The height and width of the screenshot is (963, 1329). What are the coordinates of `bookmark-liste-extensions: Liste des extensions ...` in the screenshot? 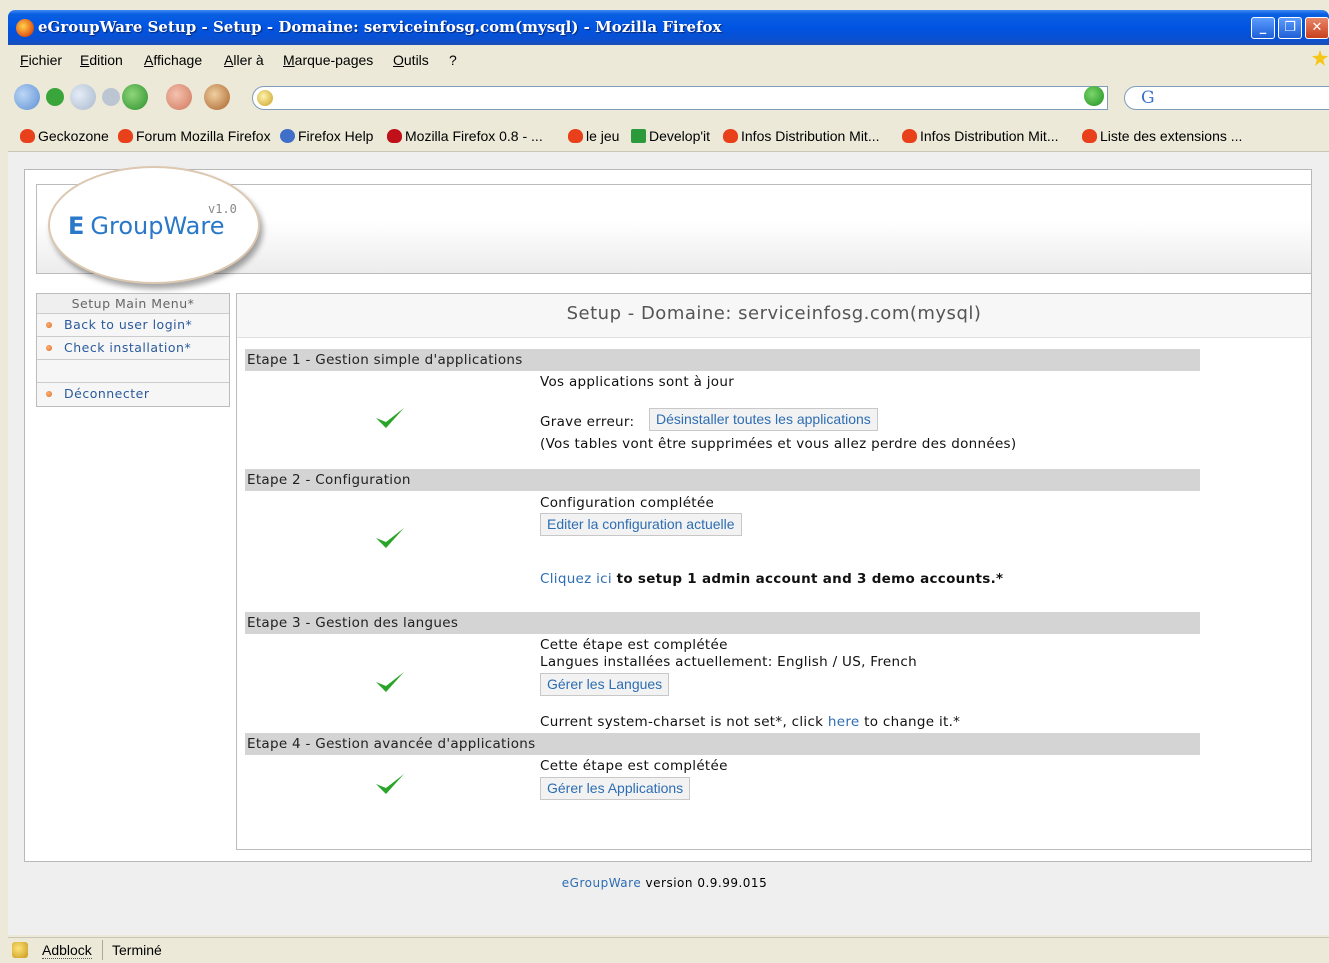 It's located at (1162, 136).